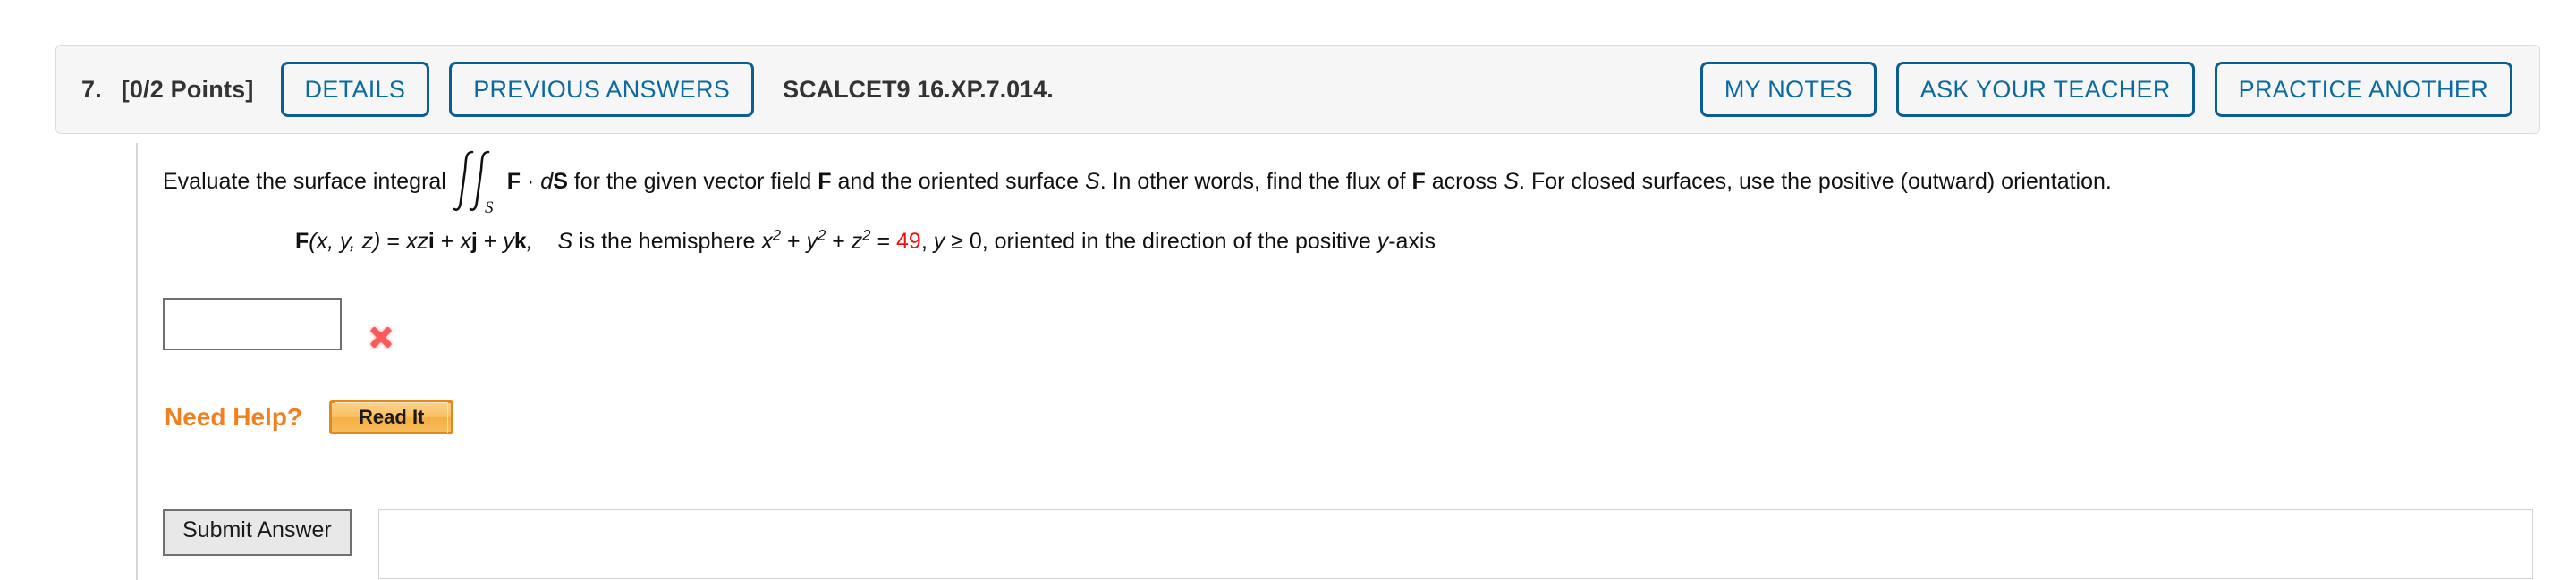  Describe the element at coordinates (1455, 544) in the screenshot. I see `footer-panel` at that location.